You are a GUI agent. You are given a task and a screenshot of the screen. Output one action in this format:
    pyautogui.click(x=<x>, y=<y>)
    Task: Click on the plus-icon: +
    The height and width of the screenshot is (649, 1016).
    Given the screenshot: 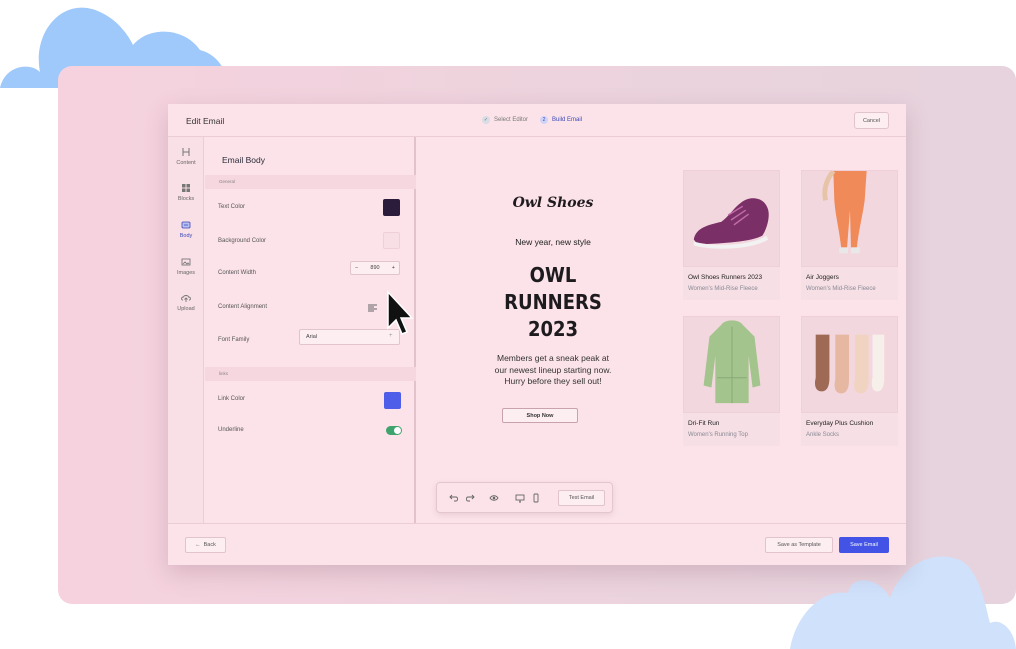 What is the action you would take?
    pyautogui.click(x=393, y=268)
    